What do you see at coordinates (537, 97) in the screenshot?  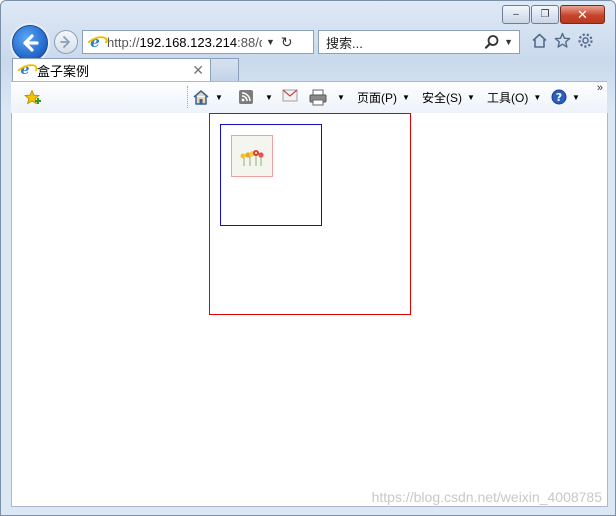 I see `tools-menu-arrow-icon: ▼` at bounding box center [537, 97].